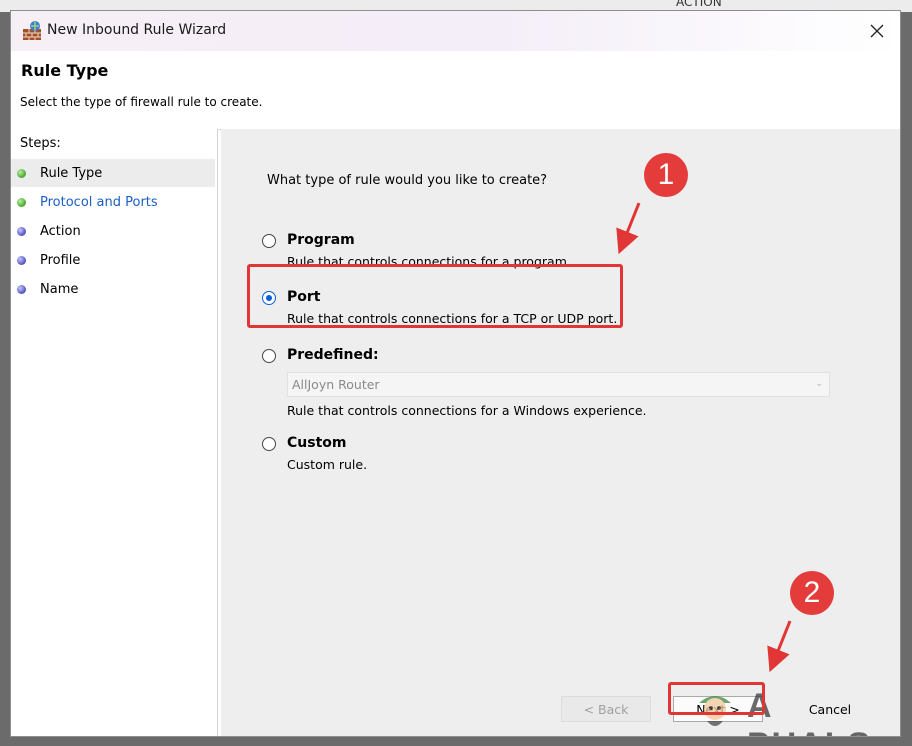 The image size is (912, 746). I want to click on background-partial-text: ACTION, so click(699, 4).